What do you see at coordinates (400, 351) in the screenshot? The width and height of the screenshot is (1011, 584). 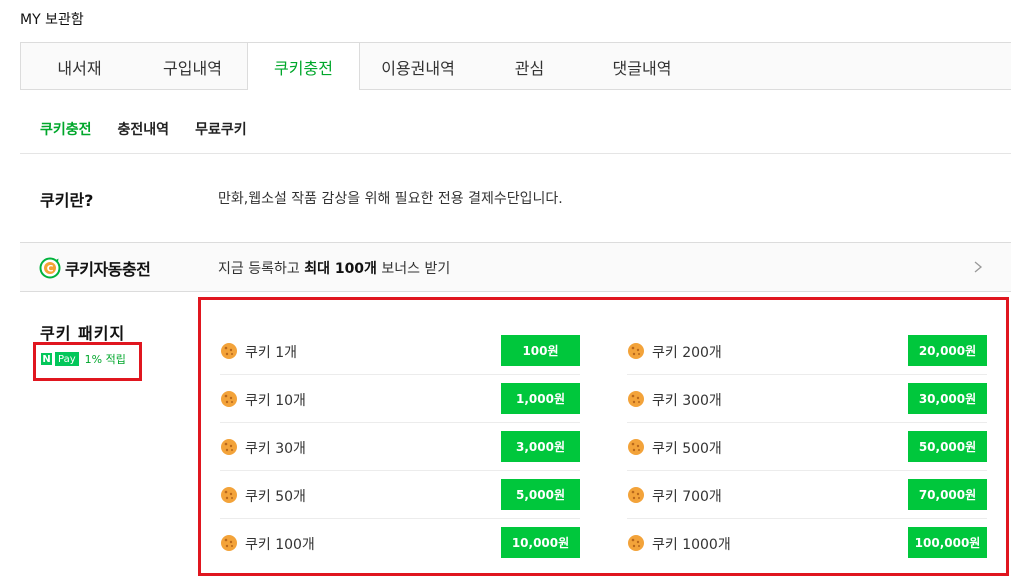 I see `package-row: 쿠키 1개 100원` at bounding box center [400, 351].